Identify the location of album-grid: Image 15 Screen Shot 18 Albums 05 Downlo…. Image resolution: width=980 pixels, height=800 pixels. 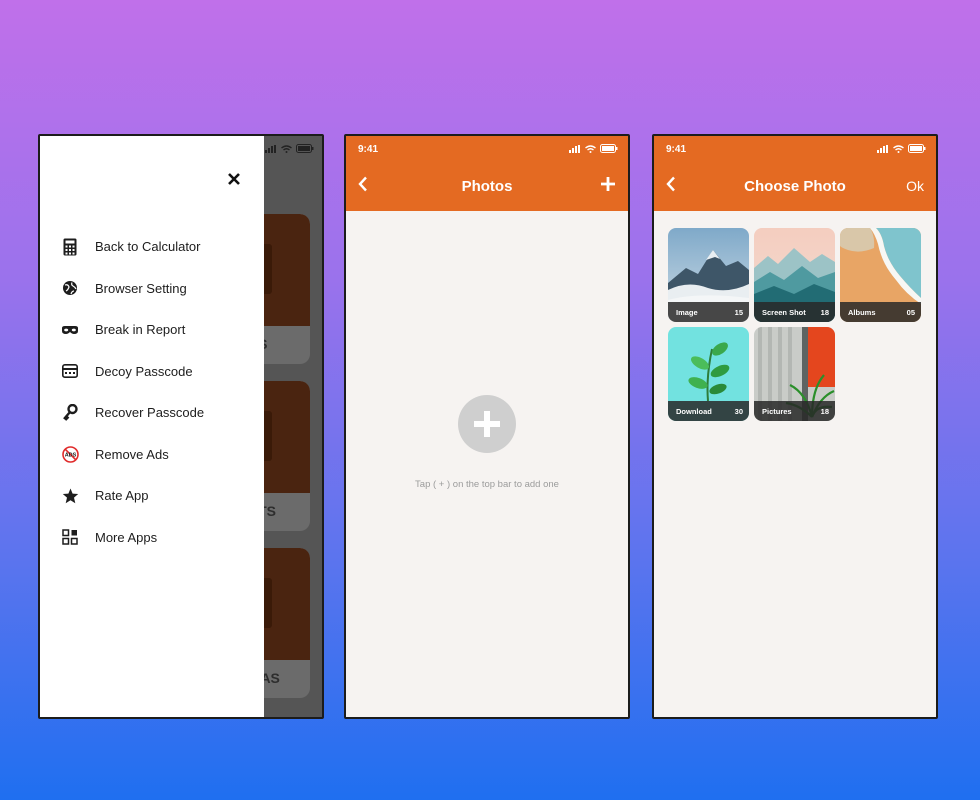
(796, 324).